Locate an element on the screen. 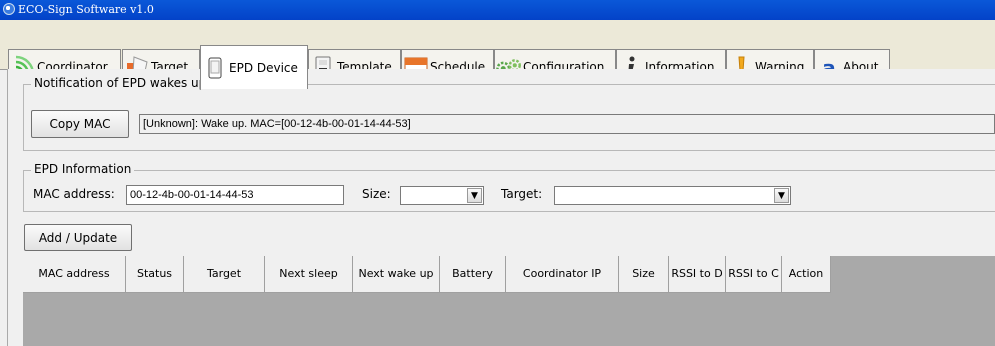 The width and height of the screenshot is (995, 346). target-select: ▼ is located at coordinates (672, 195).